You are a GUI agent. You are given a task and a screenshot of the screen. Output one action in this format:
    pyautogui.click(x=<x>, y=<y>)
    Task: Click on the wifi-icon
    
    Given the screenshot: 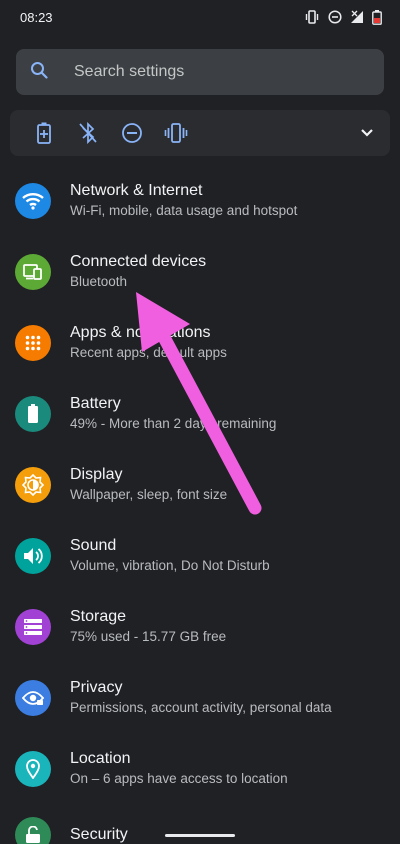 What is the action you would take?
    pyautogui.click(x=33, y=200)
    